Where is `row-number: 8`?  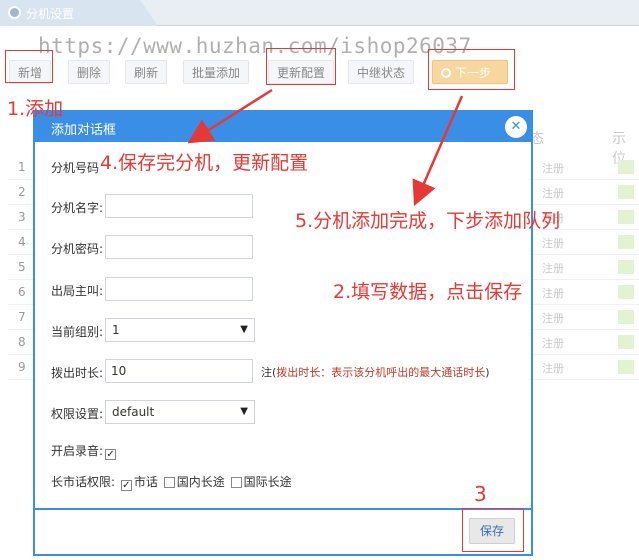 row-number: 8 is located at coordinates (22, 342).